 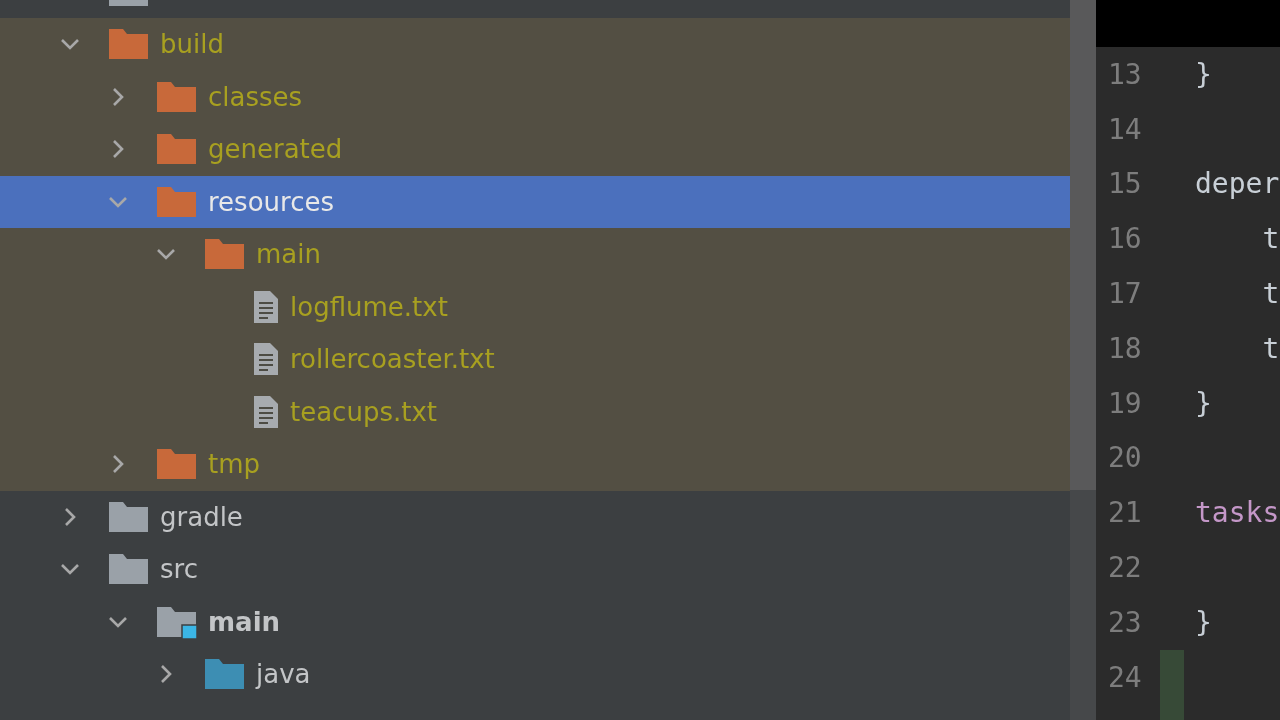 I want to click on line-number: 17, so click(x=1125, y=294).